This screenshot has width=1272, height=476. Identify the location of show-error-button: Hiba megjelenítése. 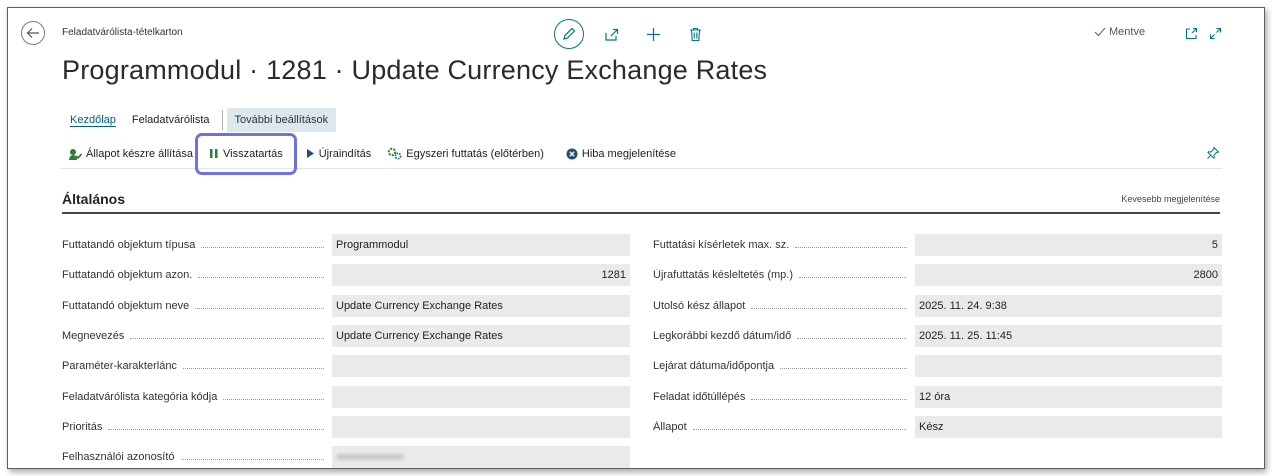
(621, 154).